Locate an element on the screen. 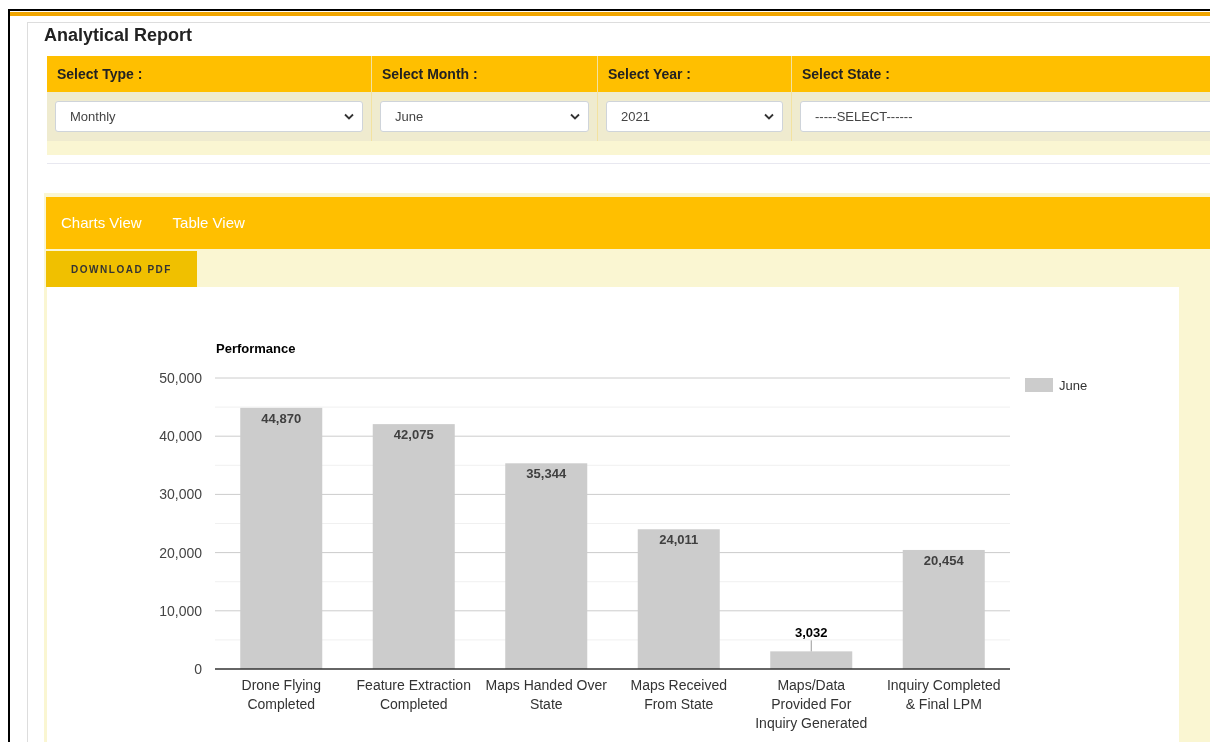 This screenshot has height=742, width=1210. dropdown: Monthly is located at coordinates (209, 116).